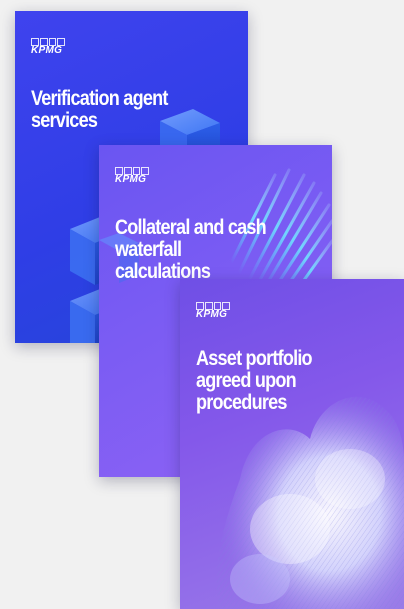 The width and height of the screenshot is (404, 609). What do you see at coordinates (99, 98) in the screenshot?
I see `title-line: Verification agent` at bounding box center [99, 98].